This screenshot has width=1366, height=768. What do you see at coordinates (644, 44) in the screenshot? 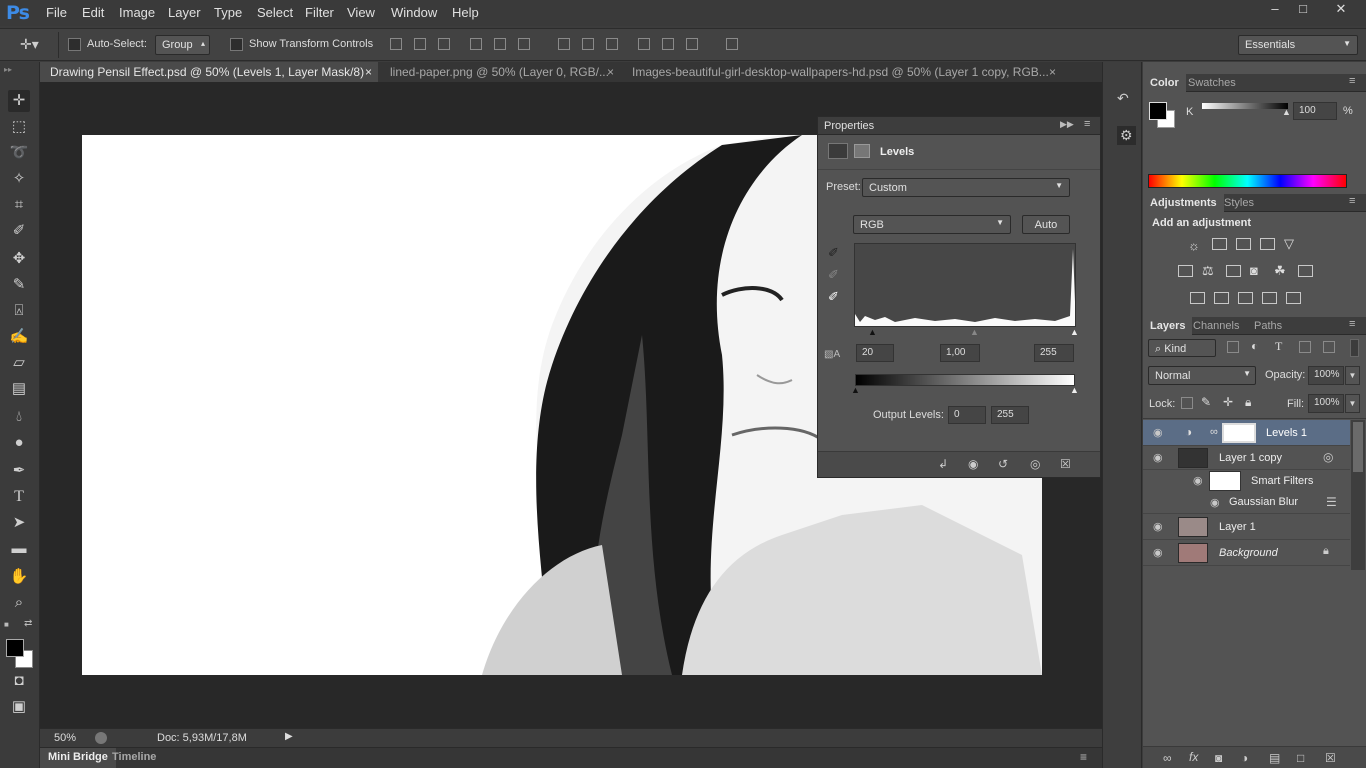
I see `distribute-left-icon` at bounding box center [644, 44].